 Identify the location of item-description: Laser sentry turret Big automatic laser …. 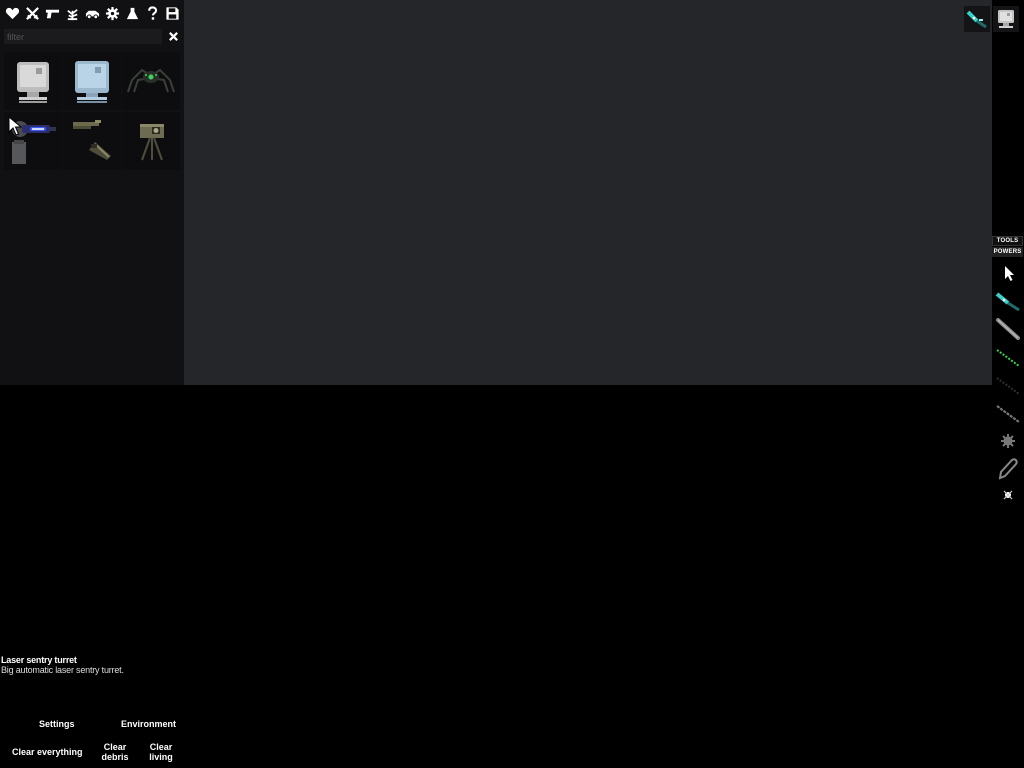
(62, 665).